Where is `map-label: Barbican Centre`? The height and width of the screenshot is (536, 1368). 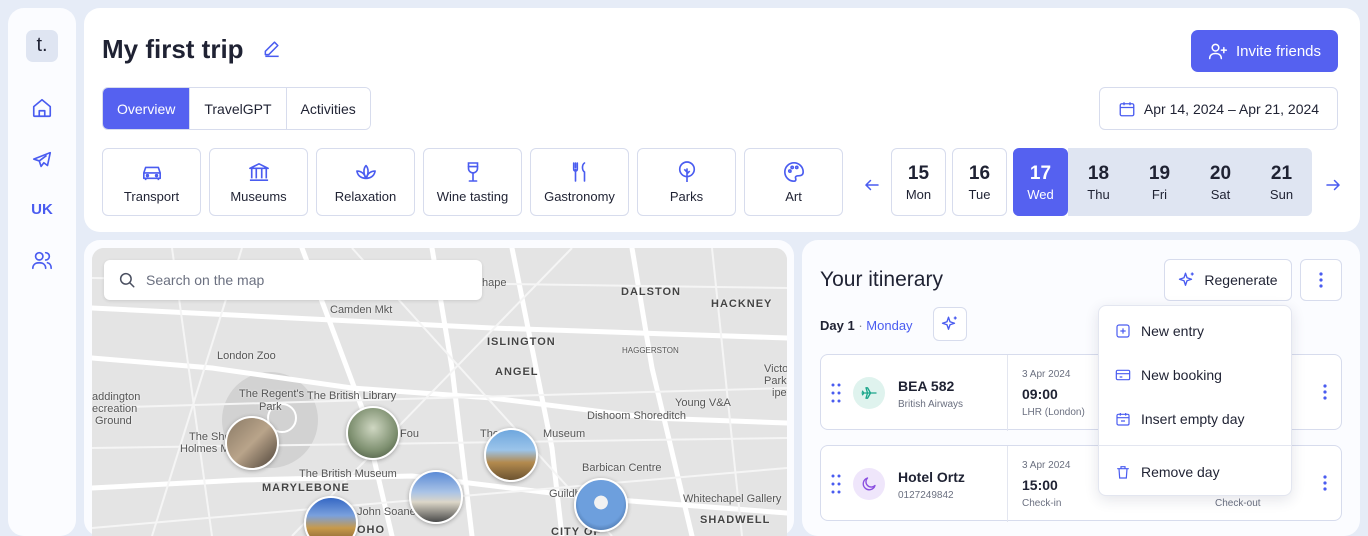
map-label: Barbican Centre is located at coordinates (622, 468).